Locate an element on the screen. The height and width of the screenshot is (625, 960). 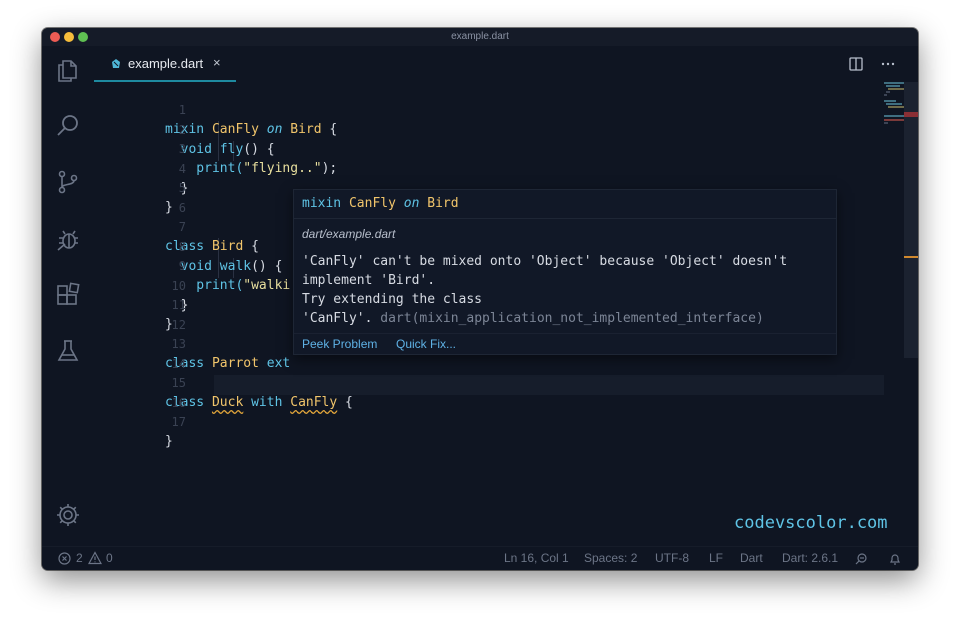
signature-token: mixin is located at coordinates (325, 203).